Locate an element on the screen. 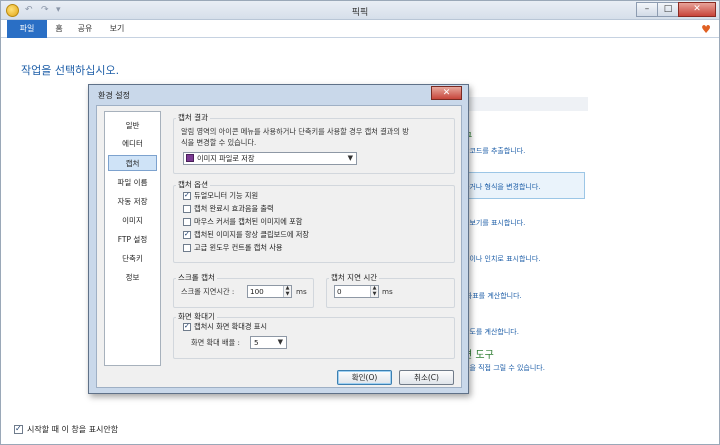 Image resolution: width=720 pixels, height=445 pixels. sound-checkbox is located at coordinates (187, 209).